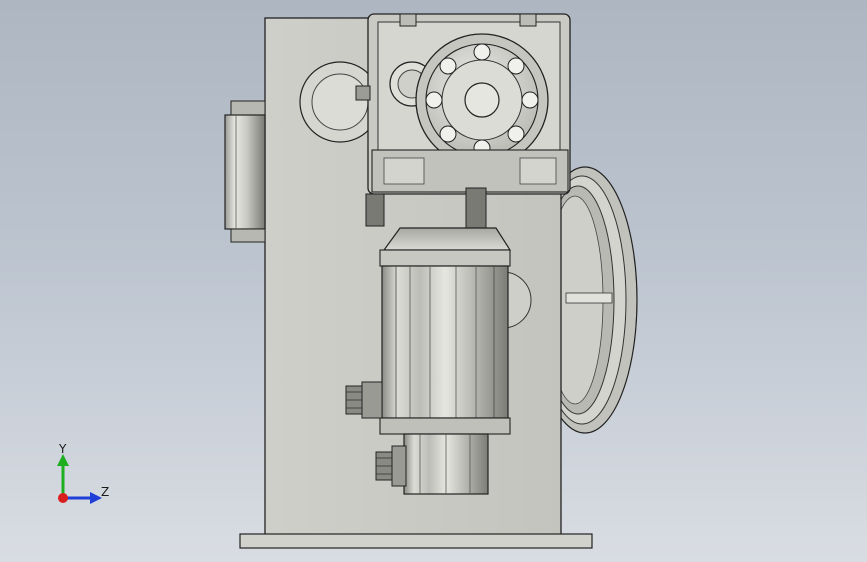  Describe the element at coordinates (79, 479) in the screenshot. I see `triad-arrows-icon` at that location.